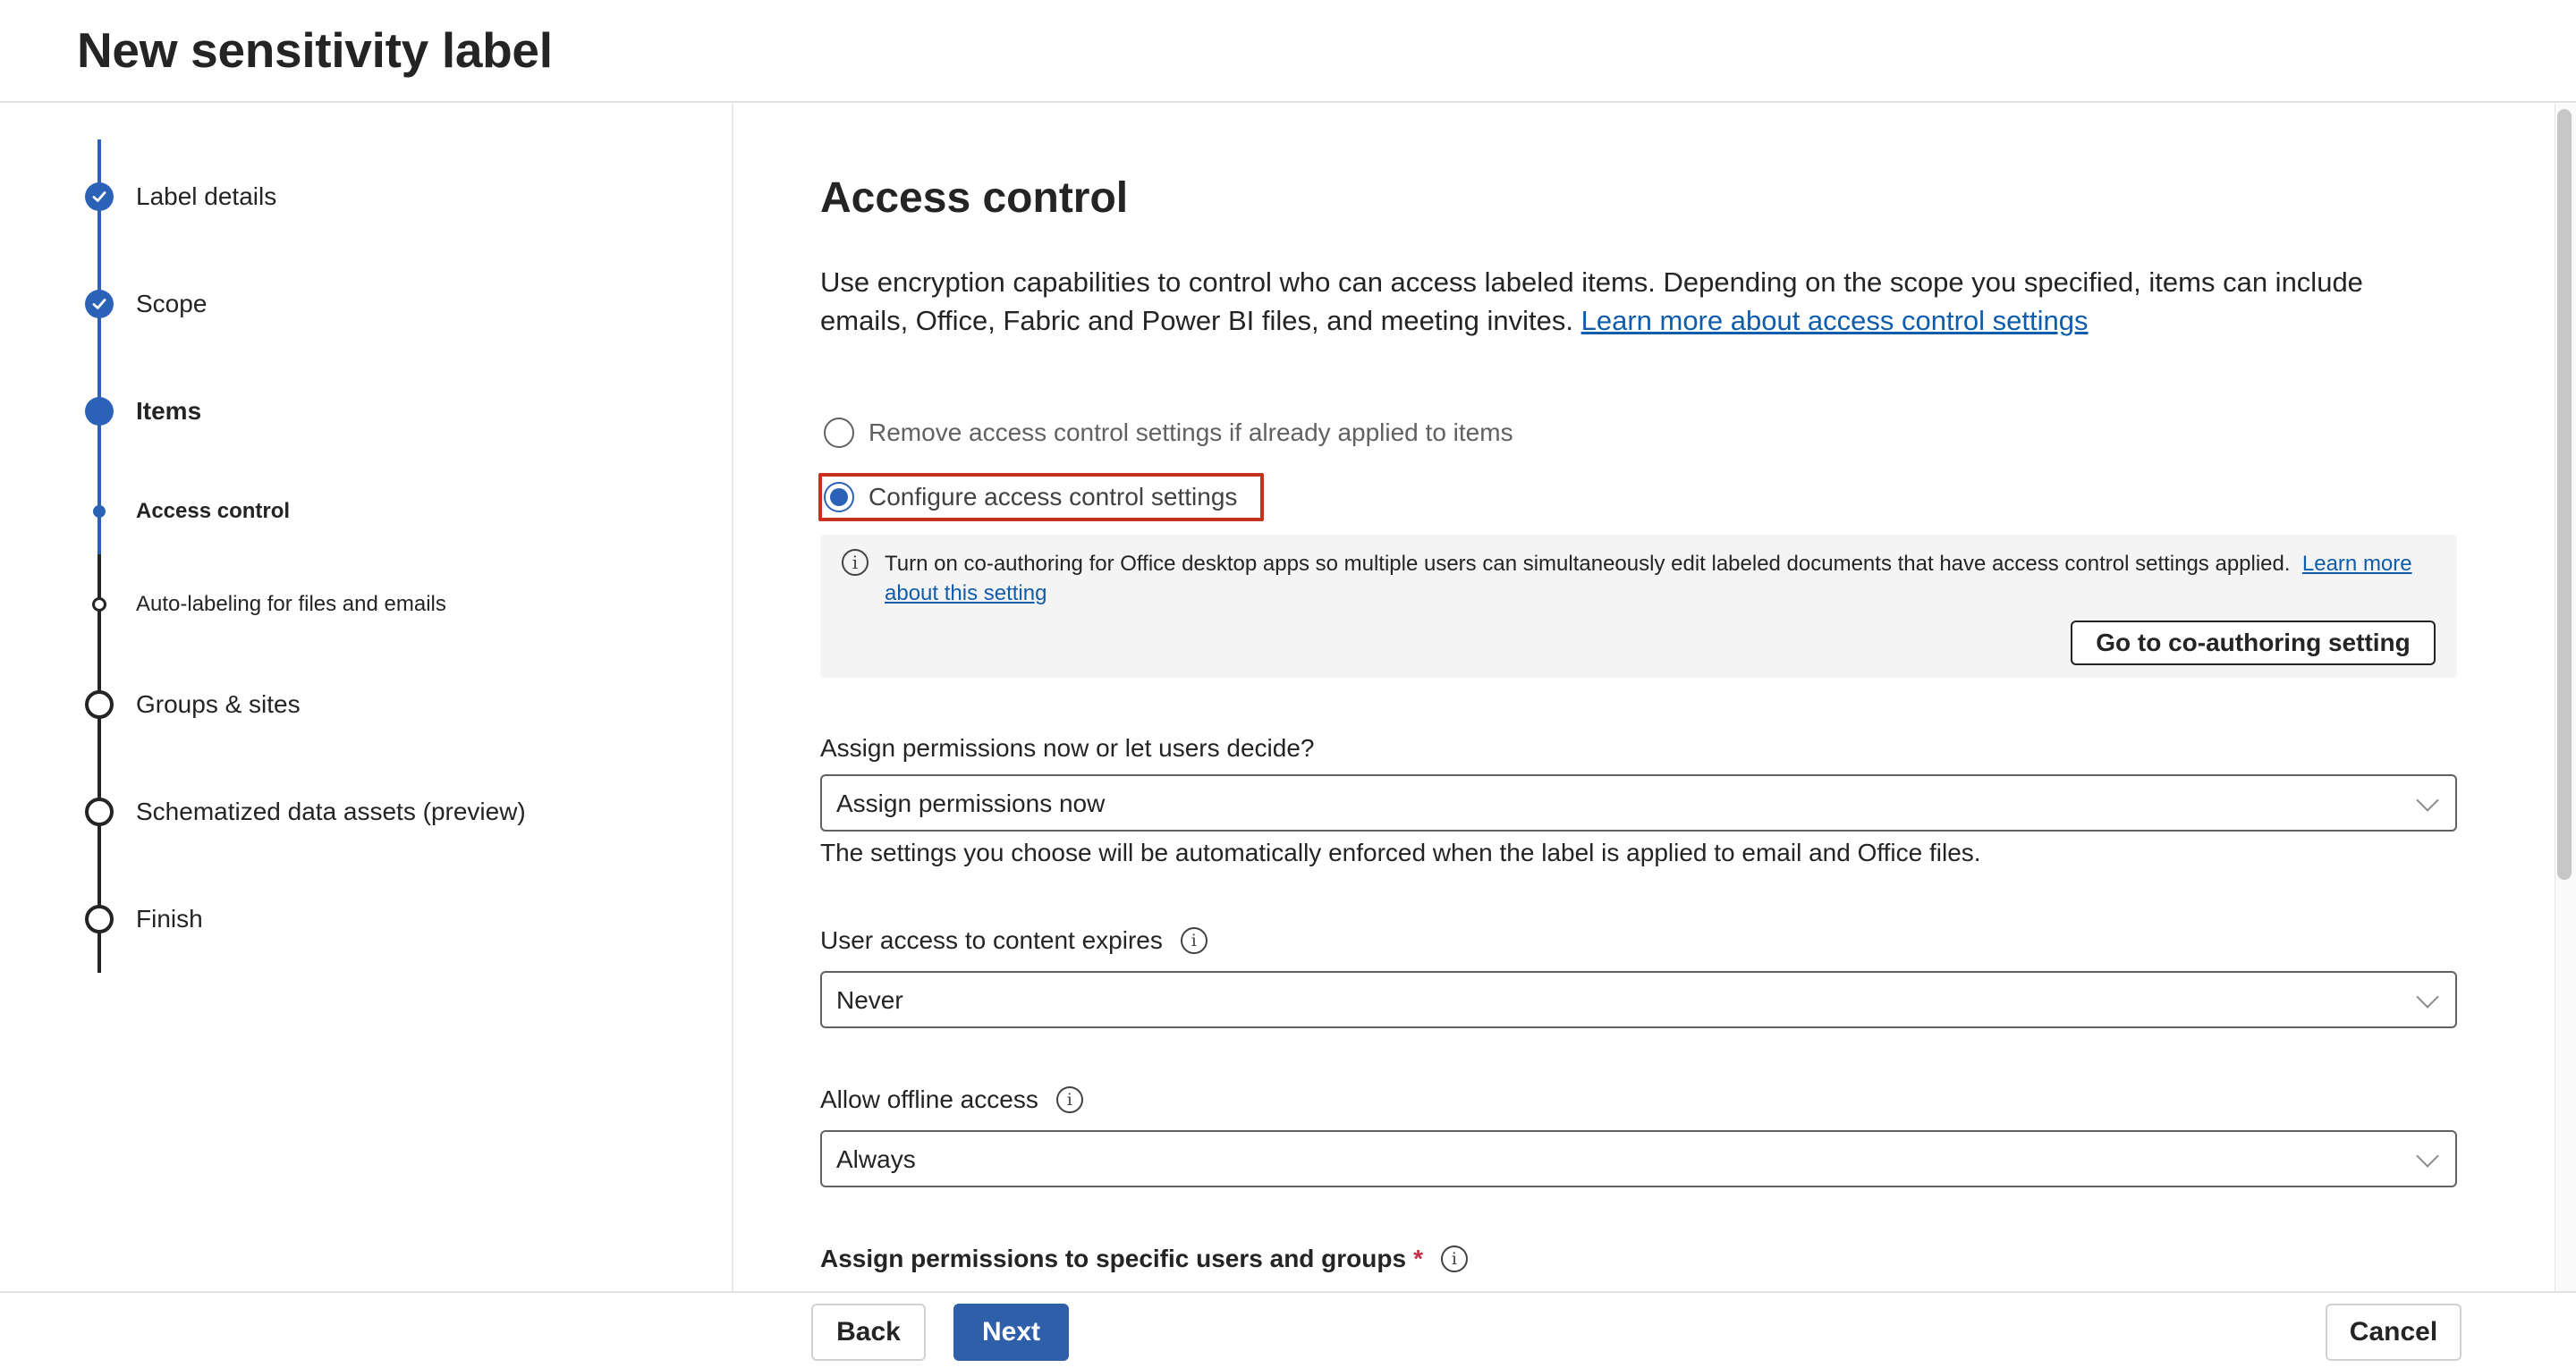 Image resolution: width=2576 pixels, height=1368 pixels. I want to click on expires-label-text: User access to content expires, so click(991, 940).